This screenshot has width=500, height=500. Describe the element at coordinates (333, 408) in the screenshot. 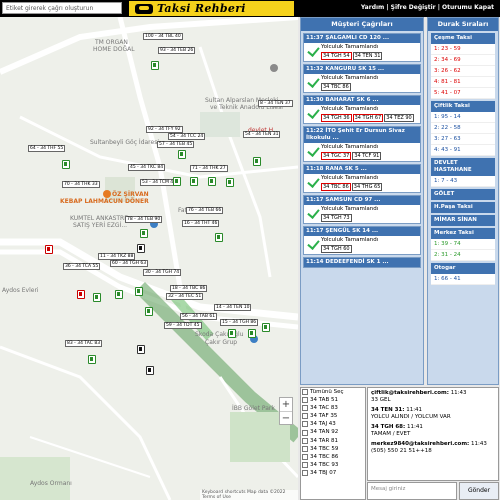

I see `vehicle-row: 34 TAC 83` at that location.